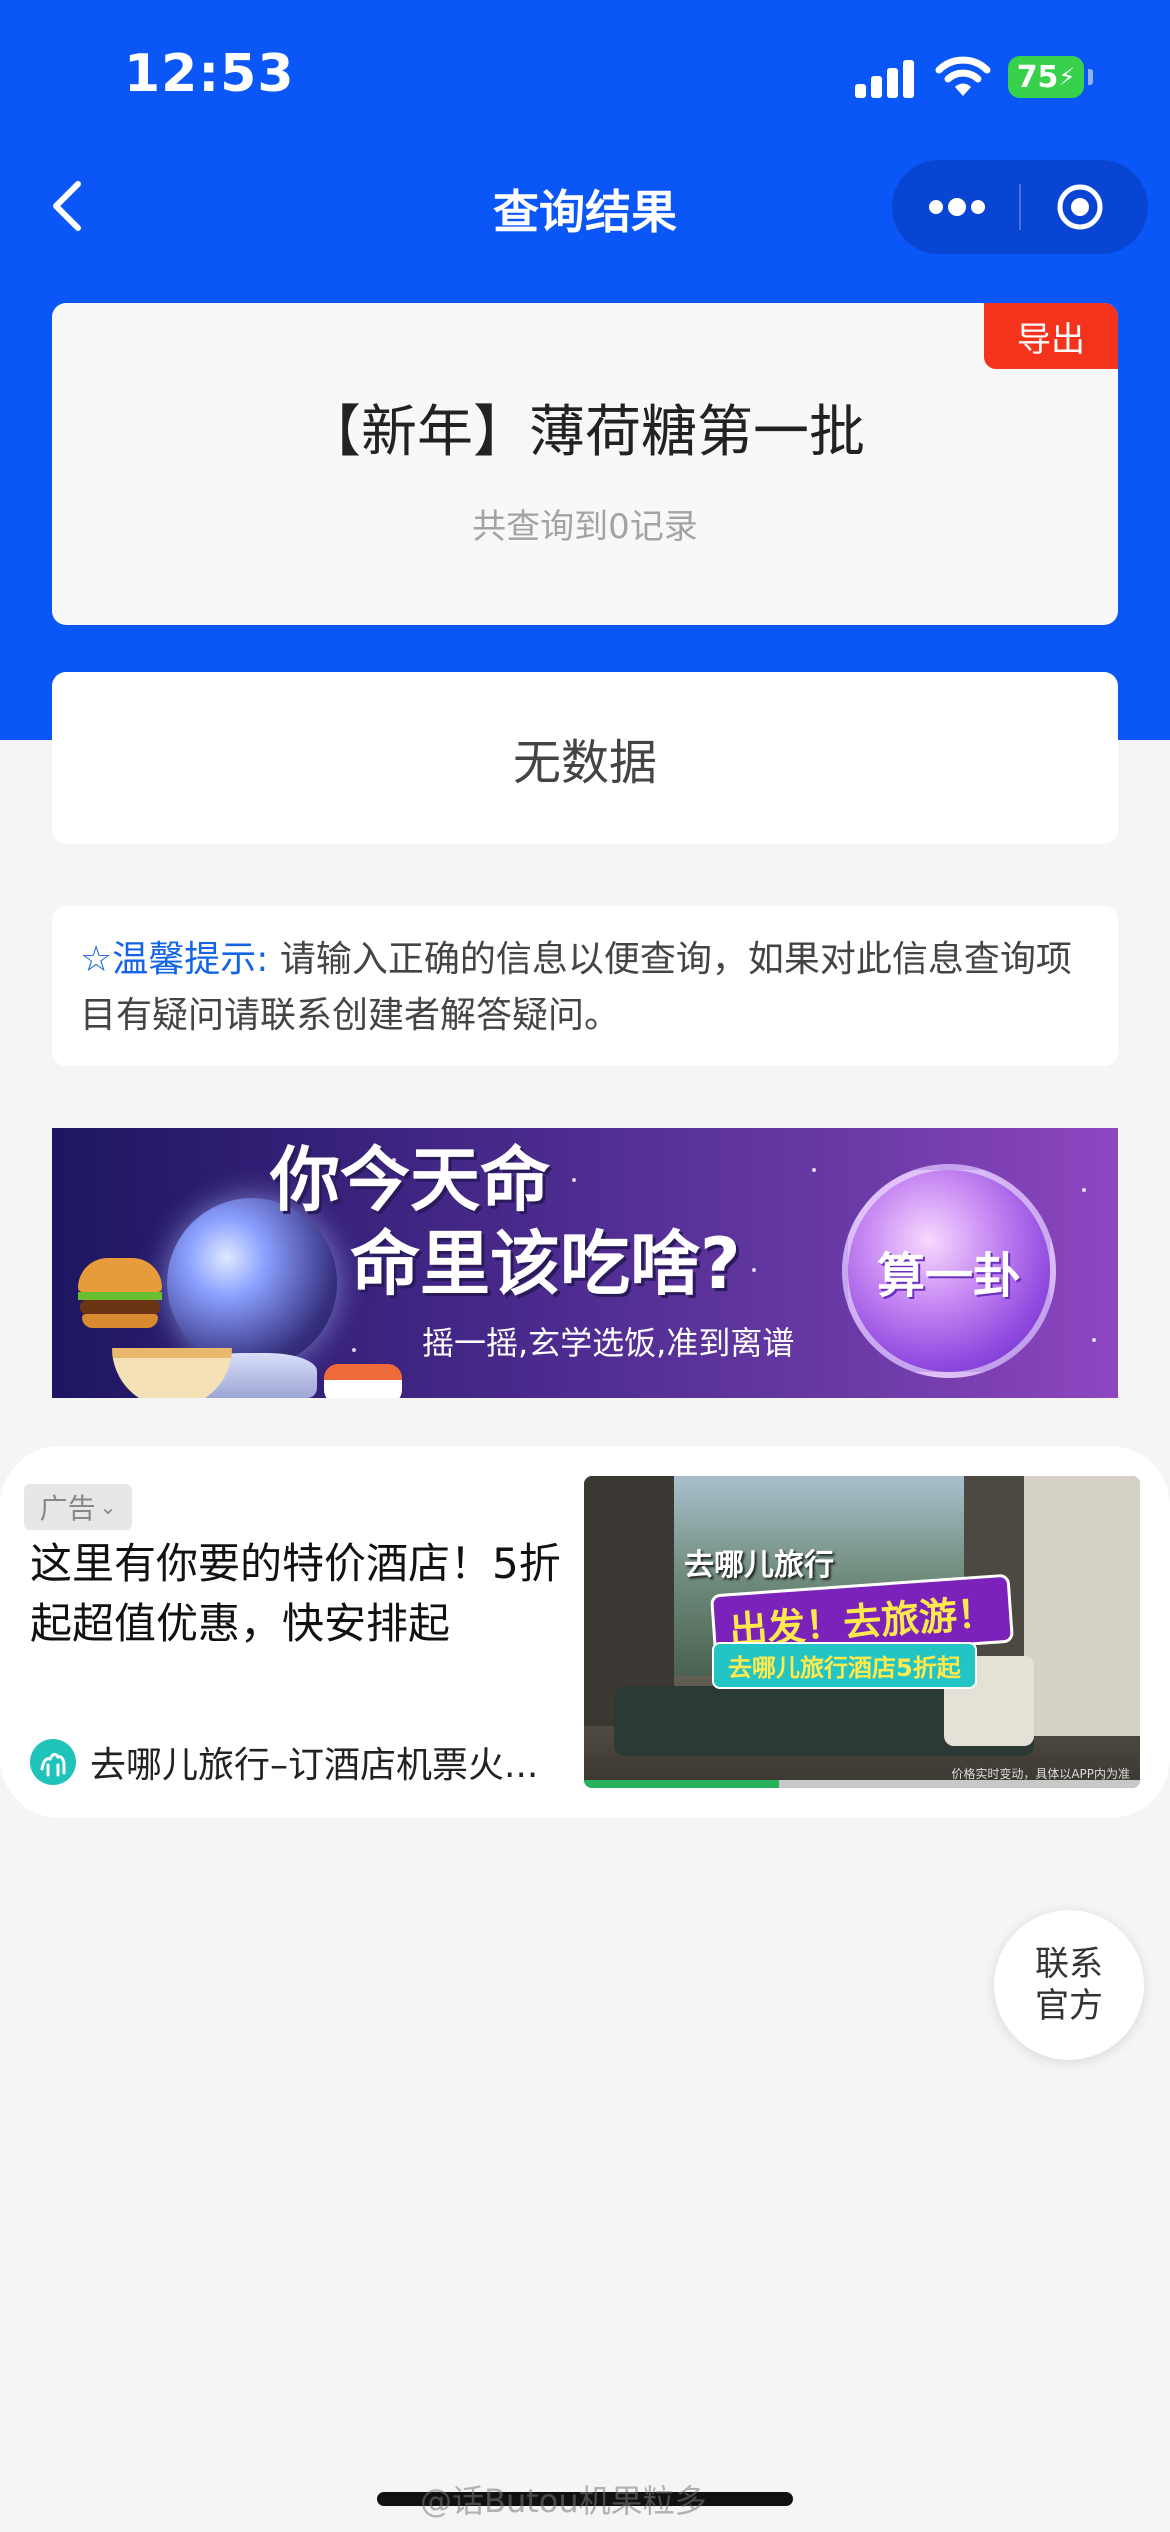  Describe the element at coordinates (108, 1507) in the screenshot. I see `chevron-down-icon: ⌄` at that location.